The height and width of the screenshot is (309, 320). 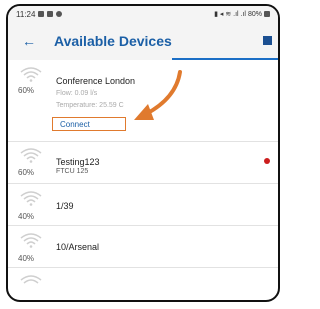 I want to click on pointer-arrow-icon, so click(x=158, y=95).